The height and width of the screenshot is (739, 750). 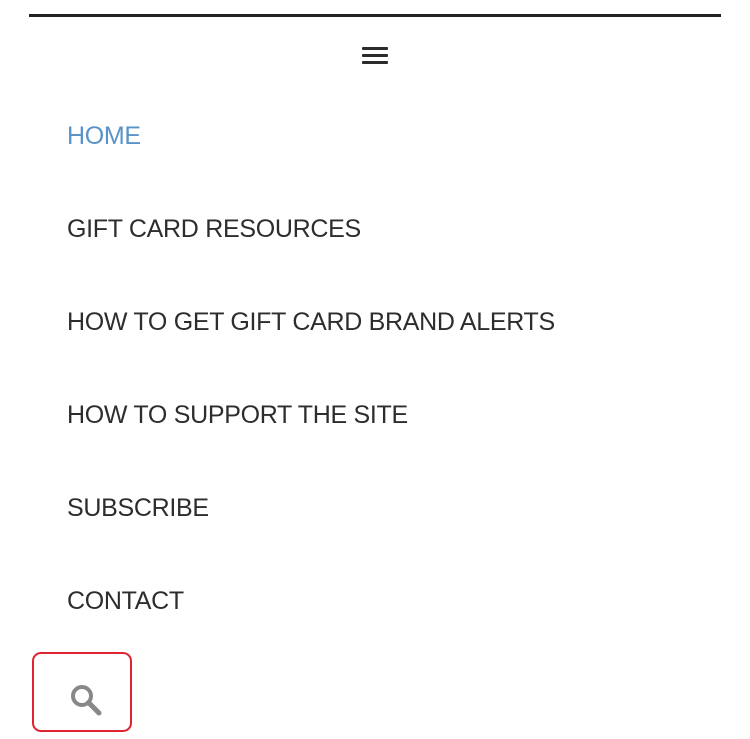 I want to click on nav-item-subscribe: SUBSCRIBE, so click(x=311, y=536).